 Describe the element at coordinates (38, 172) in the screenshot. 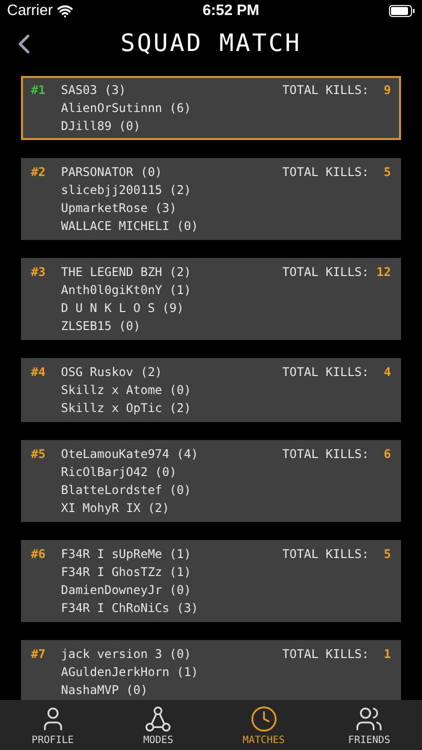

I see `rank-label: #2` at that location.